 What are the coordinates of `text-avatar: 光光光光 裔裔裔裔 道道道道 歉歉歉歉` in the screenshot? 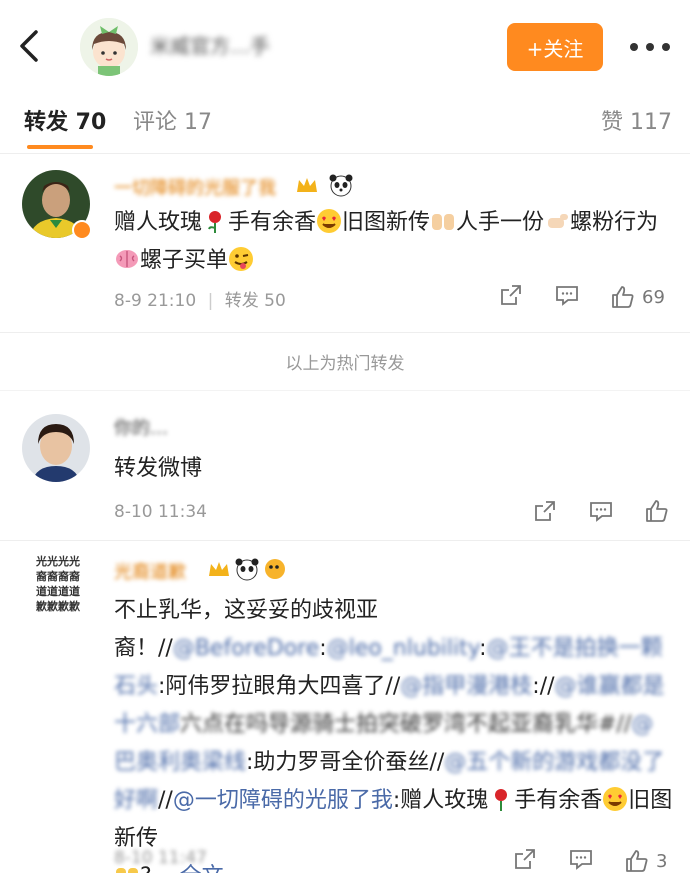 It's located at (58, 590).